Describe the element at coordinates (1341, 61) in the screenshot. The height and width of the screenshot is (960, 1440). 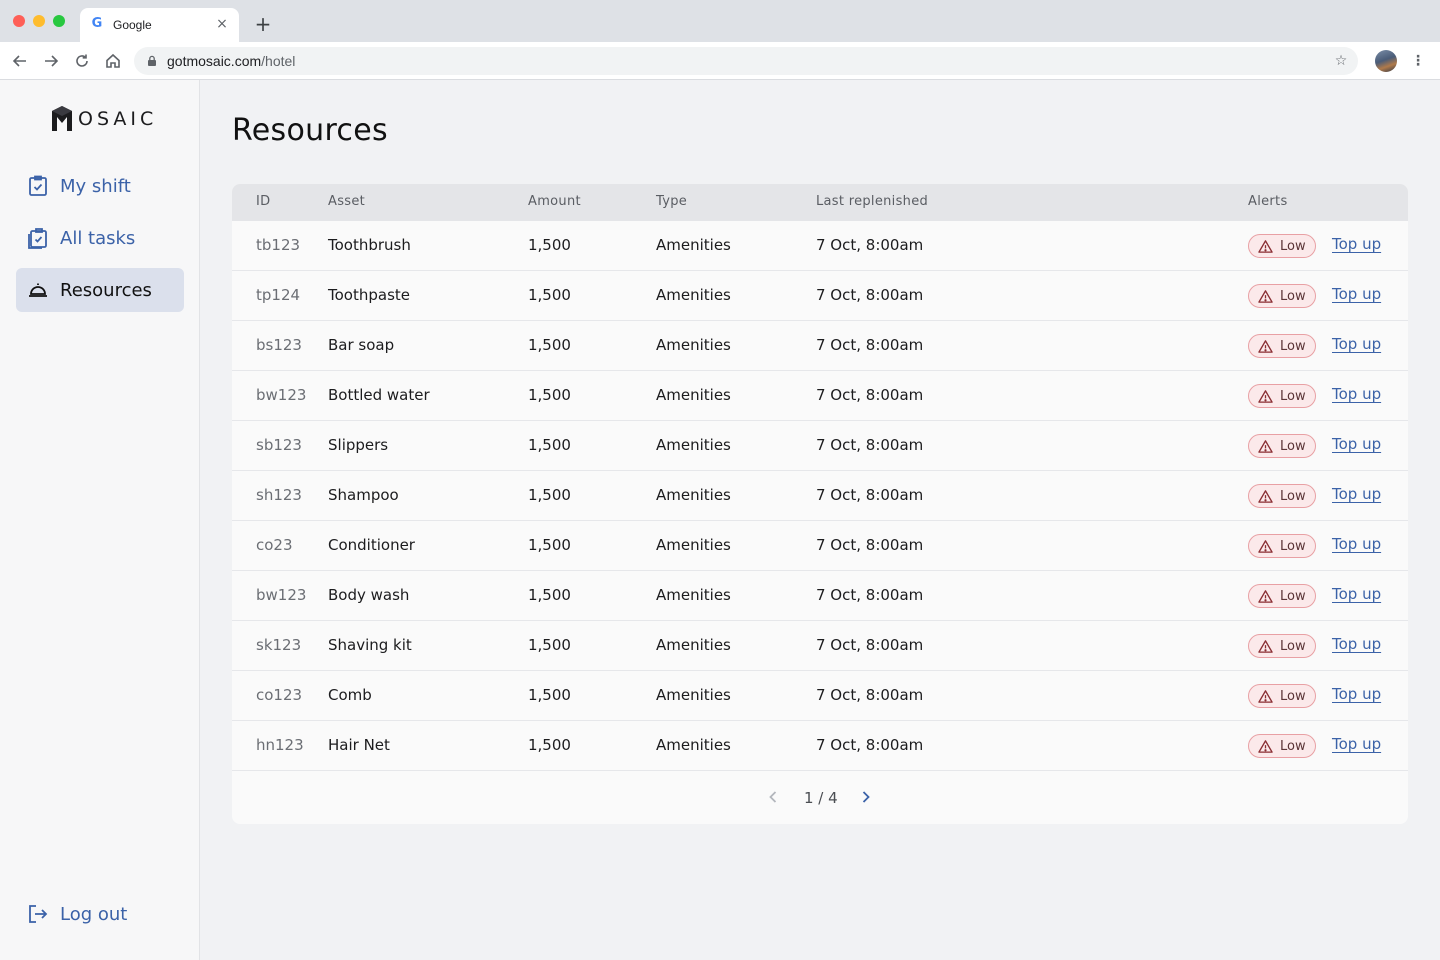
I see `star-icon: ☆` at that location.